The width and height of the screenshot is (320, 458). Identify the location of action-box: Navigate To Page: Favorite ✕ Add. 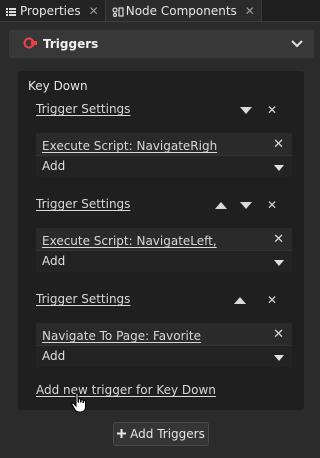
(164, 345).